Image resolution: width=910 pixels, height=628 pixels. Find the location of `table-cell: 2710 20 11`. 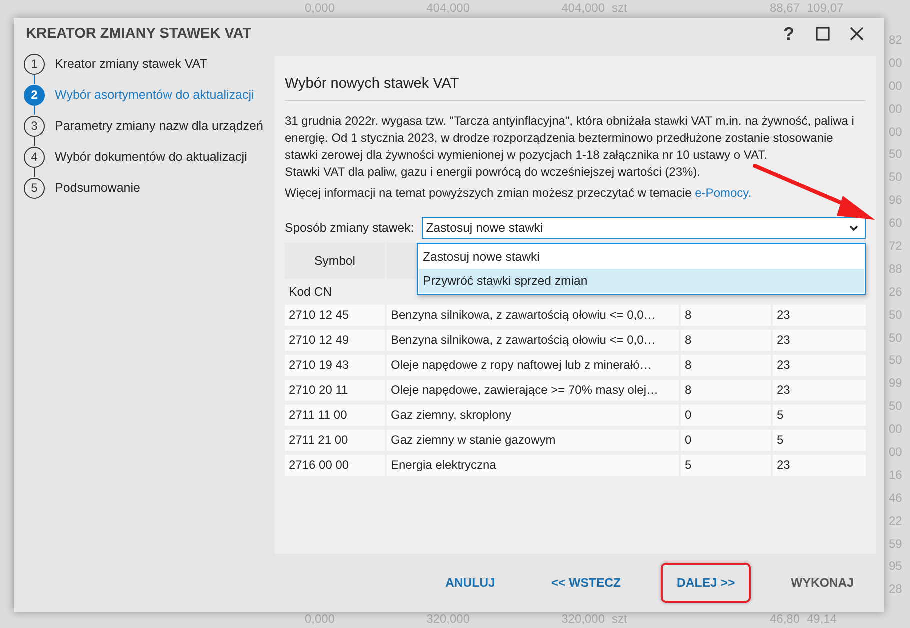

table-cell: 2710 20 11 is located at coordinates (335, 390).